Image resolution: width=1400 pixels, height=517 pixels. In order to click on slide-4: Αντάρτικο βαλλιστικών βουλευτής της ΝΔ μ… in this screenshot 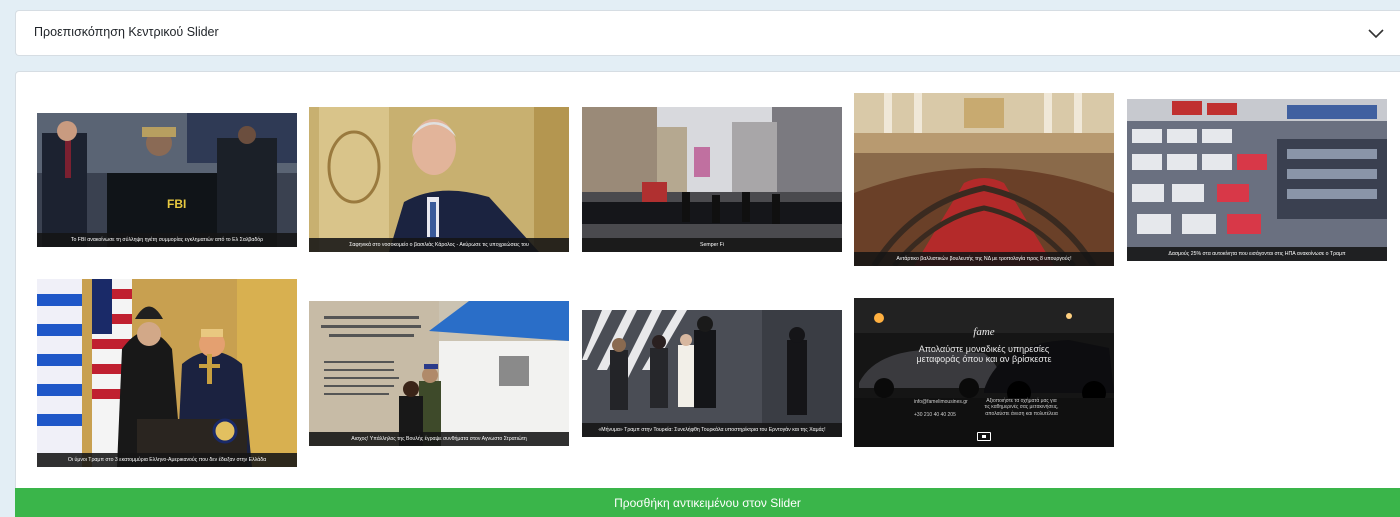, I will do `click(984, 179)`.